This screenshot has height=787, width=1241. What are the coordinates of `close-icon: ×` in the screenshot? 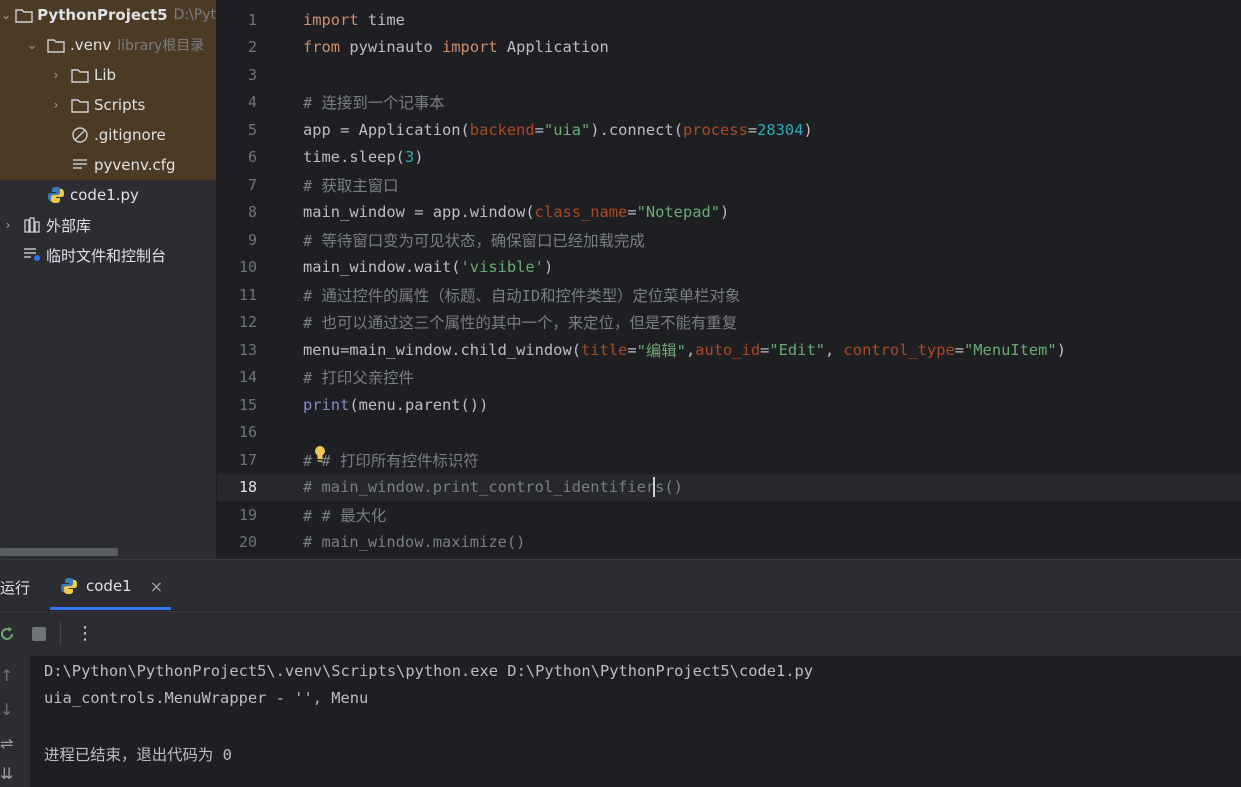 It's located at (156, 586).